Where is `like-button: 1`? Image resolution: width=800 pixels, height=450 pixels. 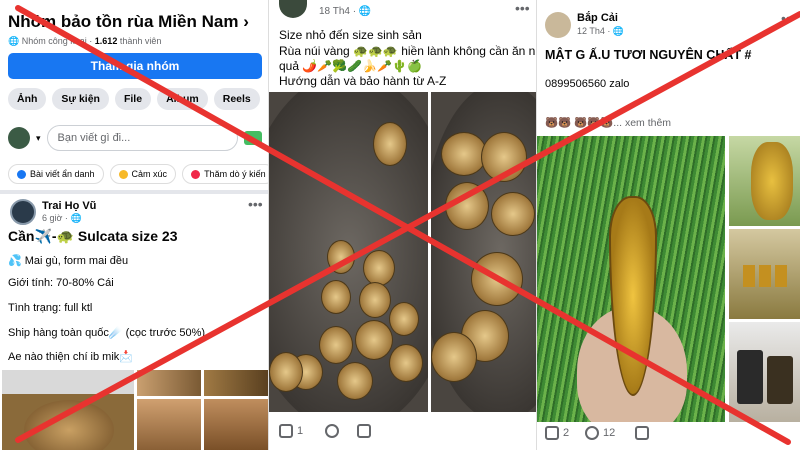 like-button: 1 is located at coordinates (291, 431).